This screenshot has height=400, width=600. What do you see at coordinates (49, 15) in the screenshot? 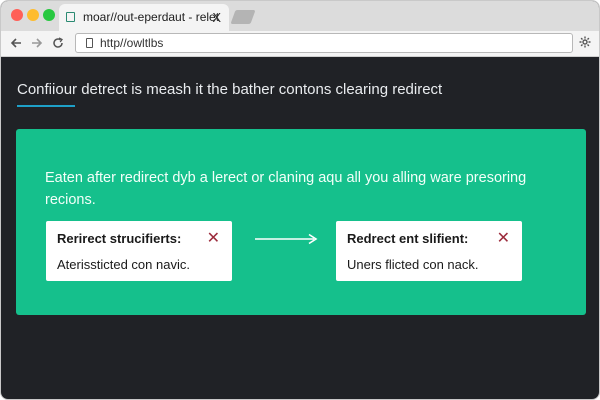
I see `window-maximize-button` at bounding box center [49, 15].